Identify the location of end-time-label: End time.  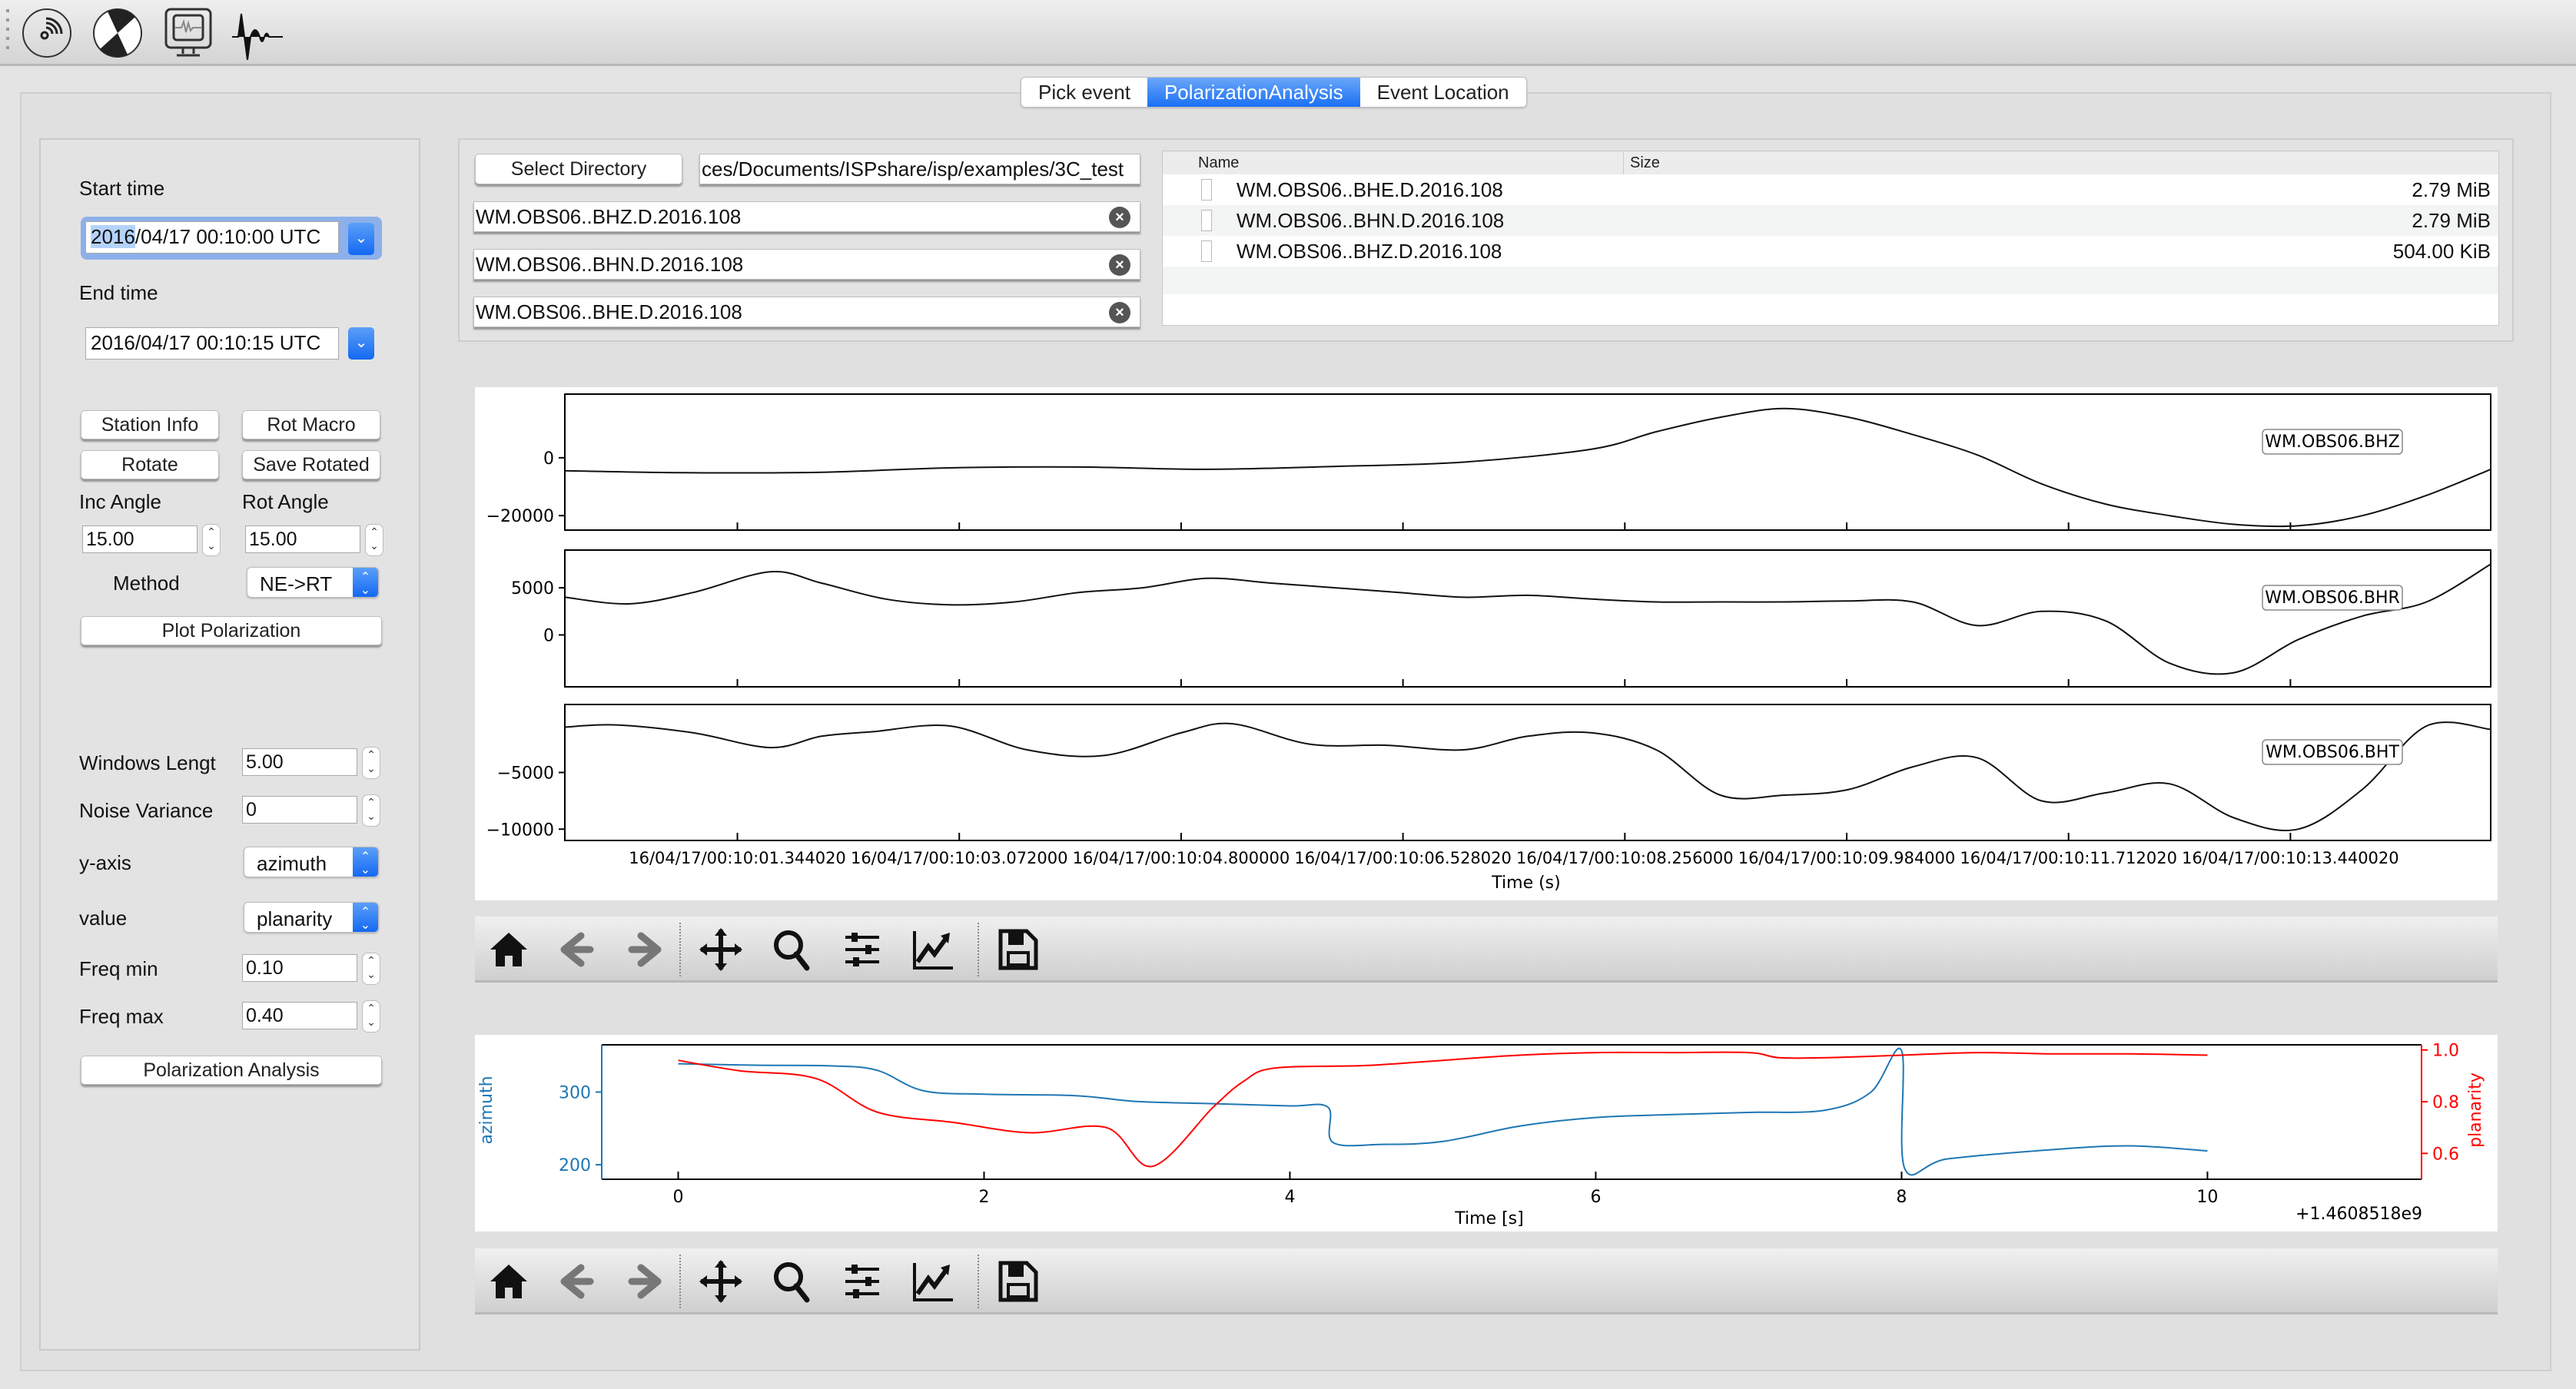
(118, 292).